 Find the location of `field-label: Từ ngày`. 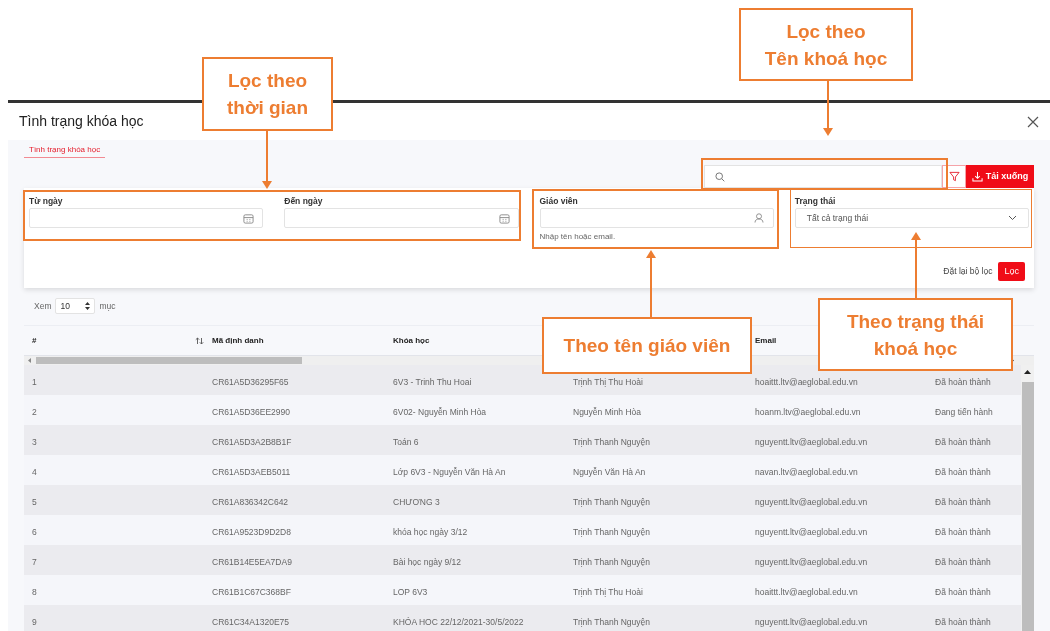

field-label: Từ ngày is located at coordinates (46, 201).